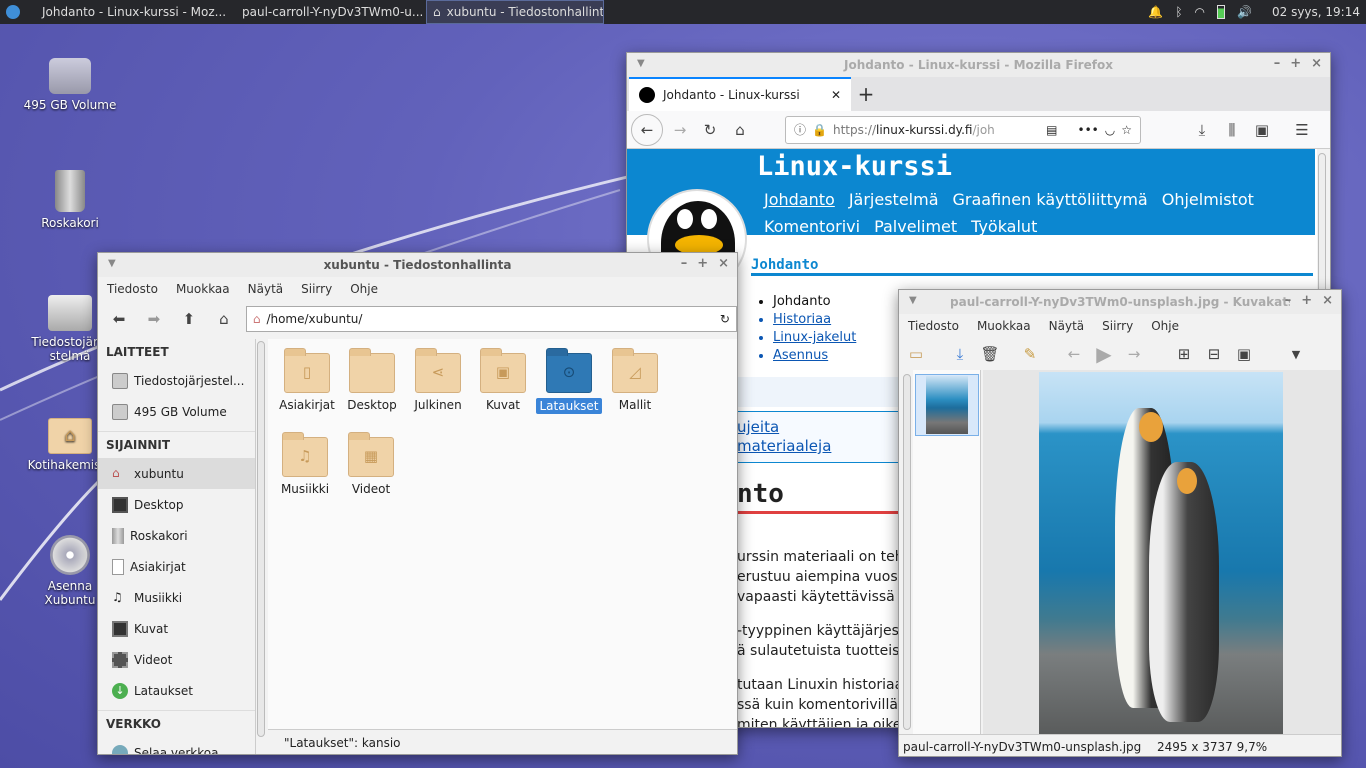 The height and width of the screenshot is (768, 1366). Describe the element at coordinates (814, 356) in the screenshot. I see `toc-asennus: Asennus` at that location.